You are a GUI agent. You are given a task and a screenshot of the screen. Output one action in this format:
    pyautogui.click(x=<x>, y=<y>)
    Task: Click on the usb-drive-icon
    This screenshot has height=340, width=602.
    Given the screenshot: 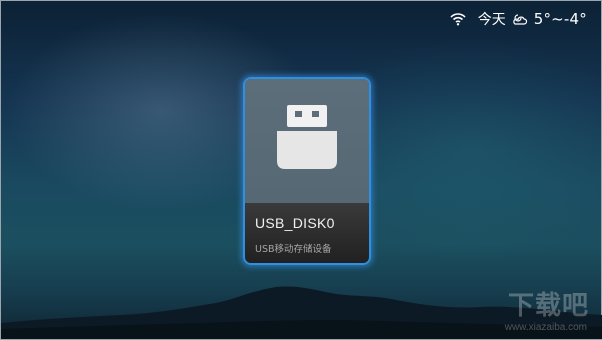 What is the action you would take?
    pyautogui.click(x=307, y=137)
    